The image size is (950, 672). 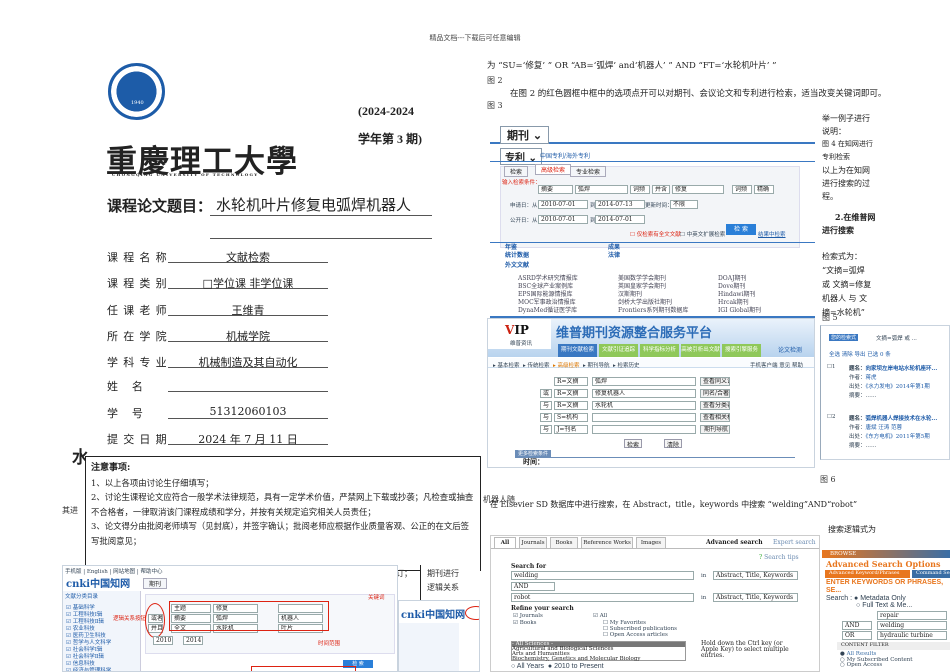 I want to click on field-value: 2024 年 7 月 11 日, so click(x=248, y=438).